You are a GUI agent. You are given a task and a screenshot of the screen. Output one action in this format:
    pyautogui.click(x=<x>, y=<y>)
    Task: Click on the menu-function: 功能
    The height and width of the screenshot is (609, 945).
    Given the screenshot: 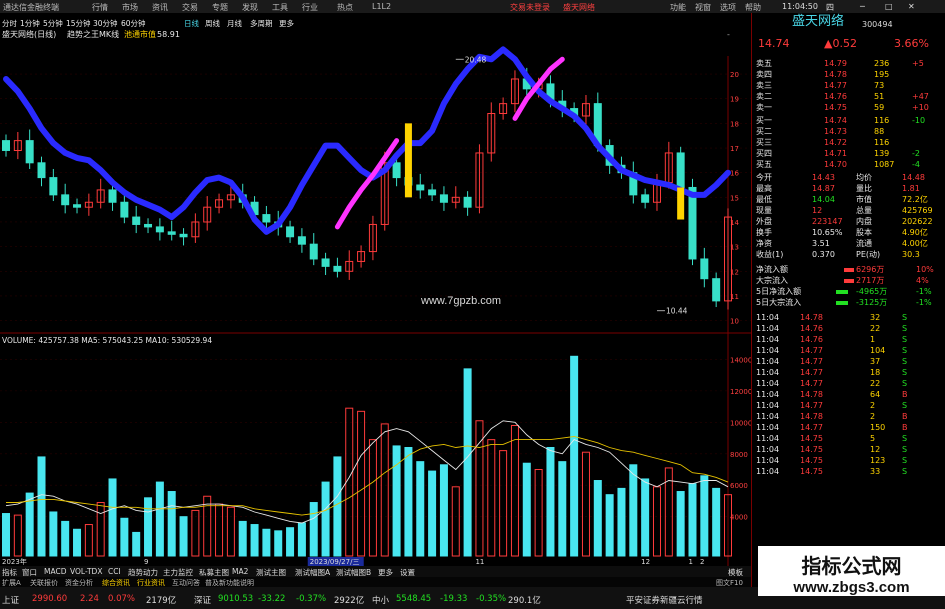 What is the action you would take?
    pyautogui.click(x=678, y=7)
    